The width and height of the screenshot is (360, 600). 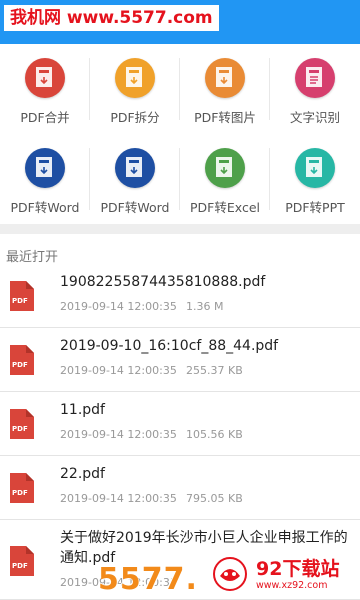 I want to click on file-size: 1.36 M, so click(x=205, y=306).